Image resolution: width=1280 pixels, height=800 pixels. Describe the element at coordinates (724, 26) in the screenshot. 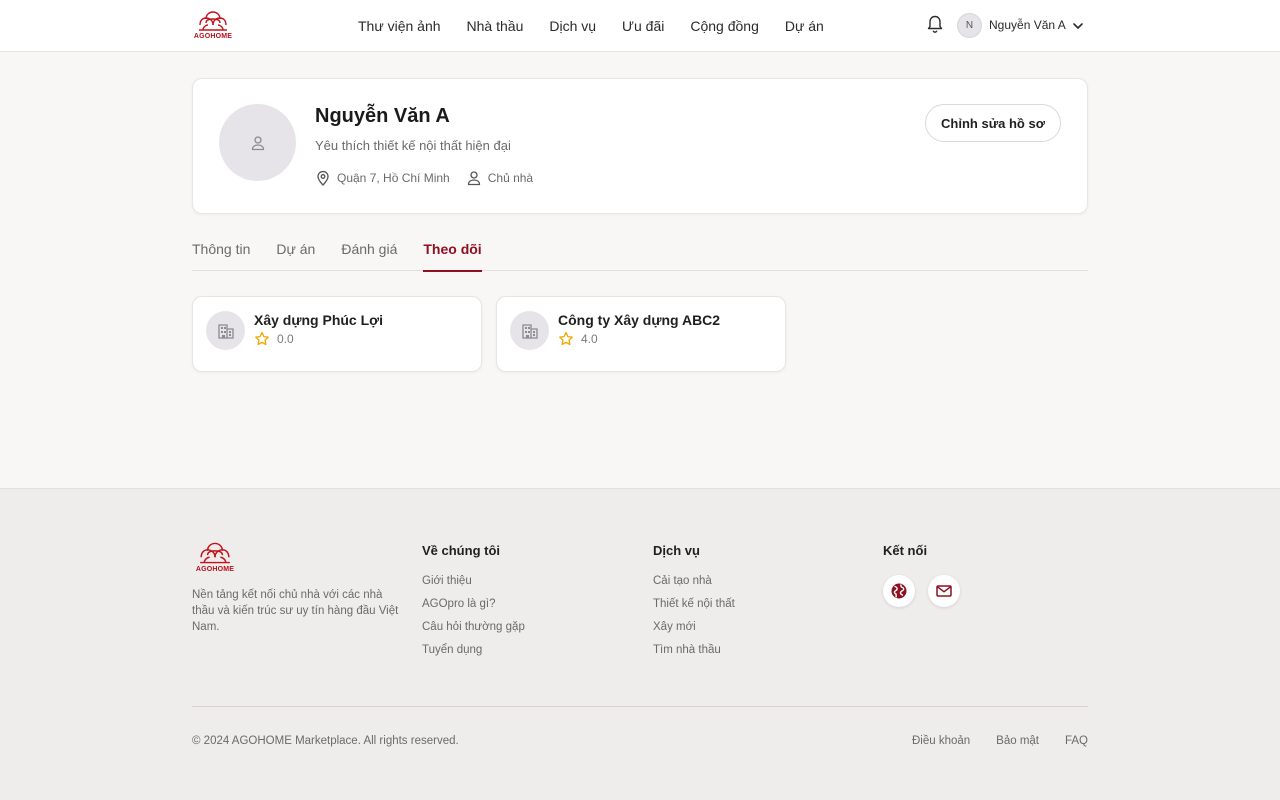

I see `nav-item-community: Cộng đồng` at that location.